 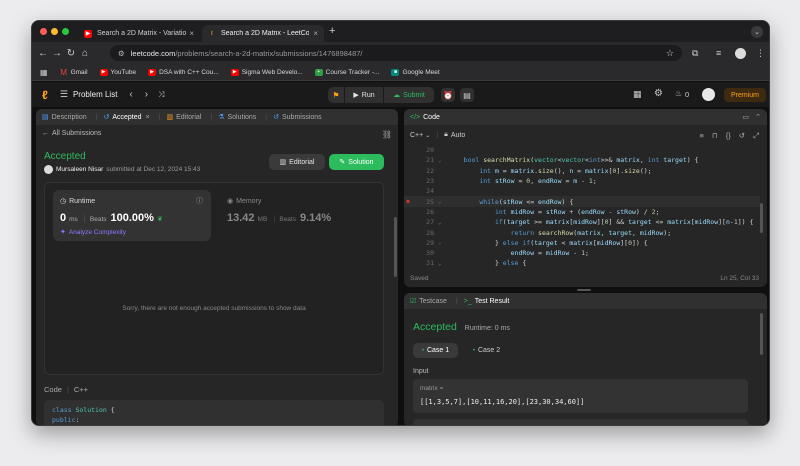 I want to click on browser-tab-1: ▶ Search a 2D Matrix - Variatio ×, so click(x=139, y=33).